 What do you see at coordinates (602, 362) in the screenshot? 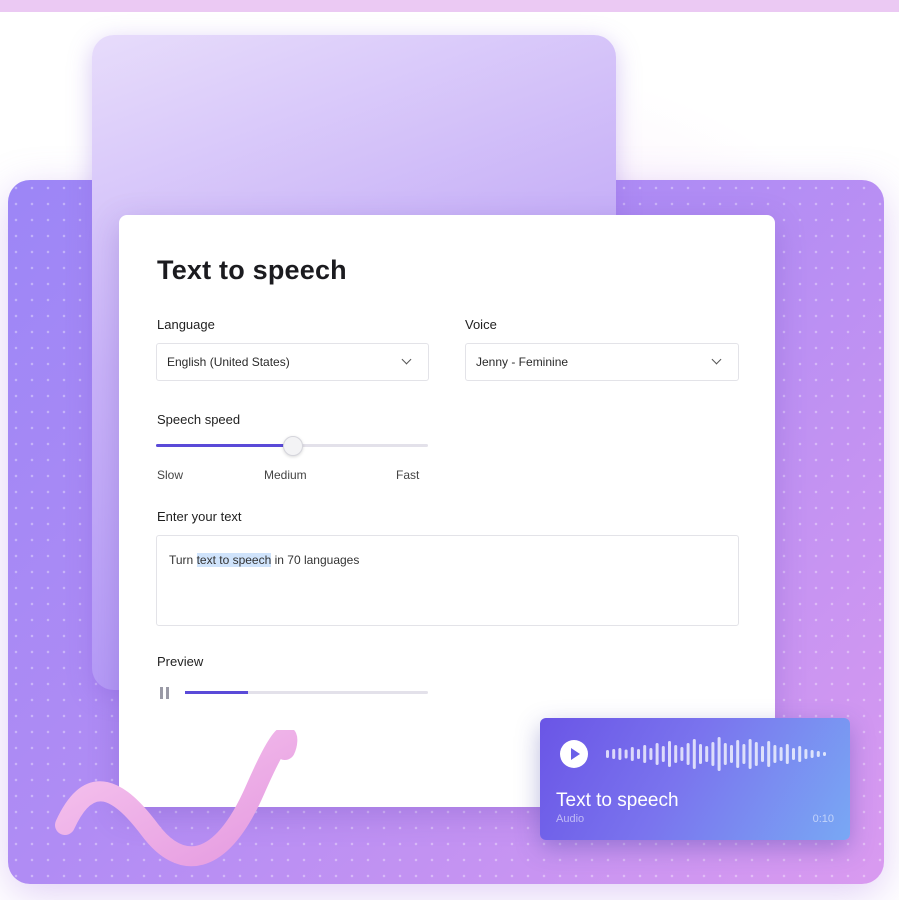
I see `voice-select: Jenny - Feminine` at bounding box center [602, 362].